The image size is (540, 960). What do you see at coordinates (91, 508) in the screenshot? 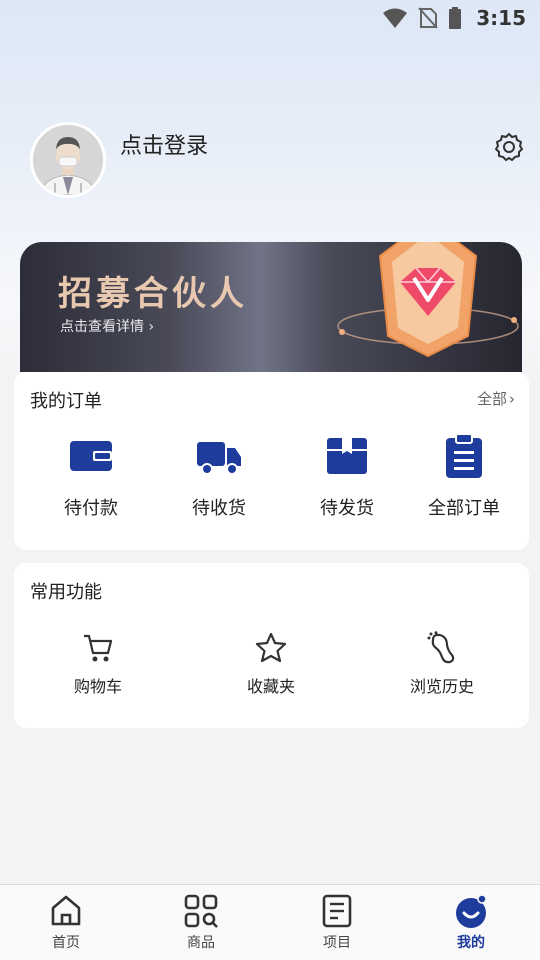
I see `order-item-label: 待付款` at bounding box center [91, 508].